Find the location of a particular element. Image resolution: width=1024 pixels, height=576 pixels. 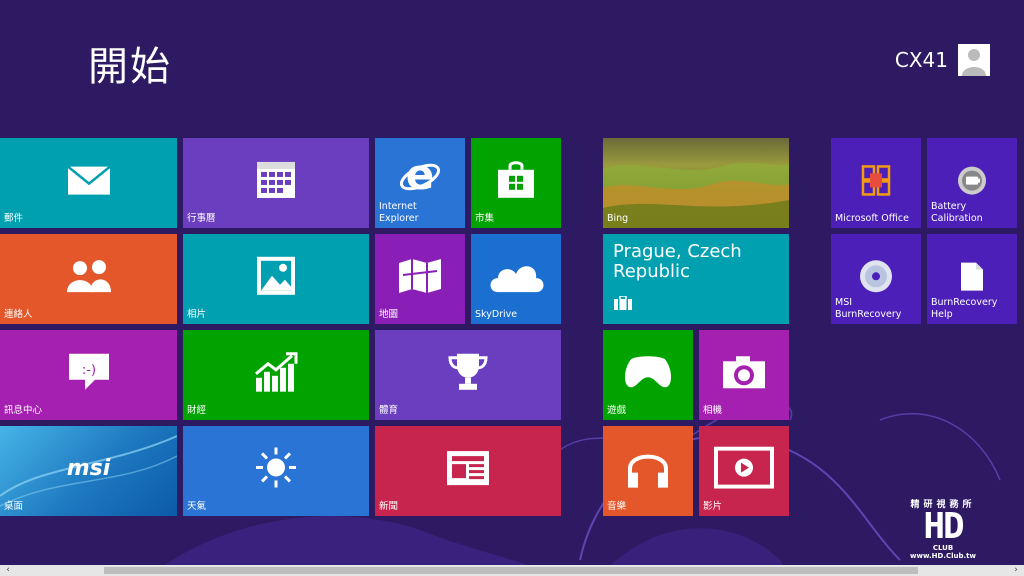

tile-calendar: 行事曆 is located at coordinates (276, 183).